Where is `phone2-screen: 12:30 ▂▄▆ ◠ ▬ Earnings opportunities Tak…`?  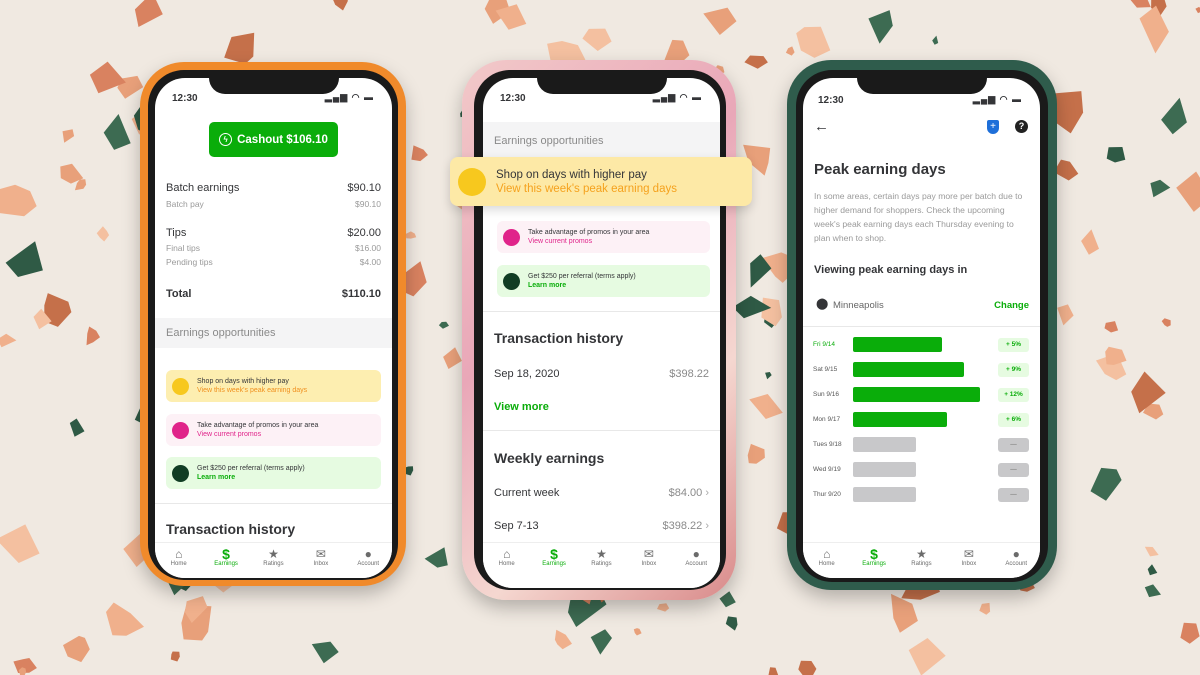
phone2-screen: 12:30 ▂▄▆ ◠ ▬ Earnings opportunities Tak… is located at coordinates (601, 333).